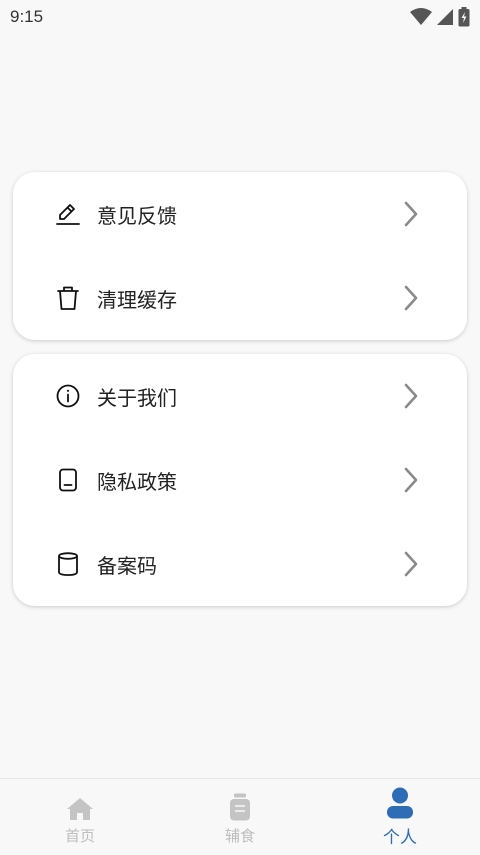  What do you see at coordinates (68, 298) in the screenshot?
I see `trash-icon` at bounding box center [68, 298].